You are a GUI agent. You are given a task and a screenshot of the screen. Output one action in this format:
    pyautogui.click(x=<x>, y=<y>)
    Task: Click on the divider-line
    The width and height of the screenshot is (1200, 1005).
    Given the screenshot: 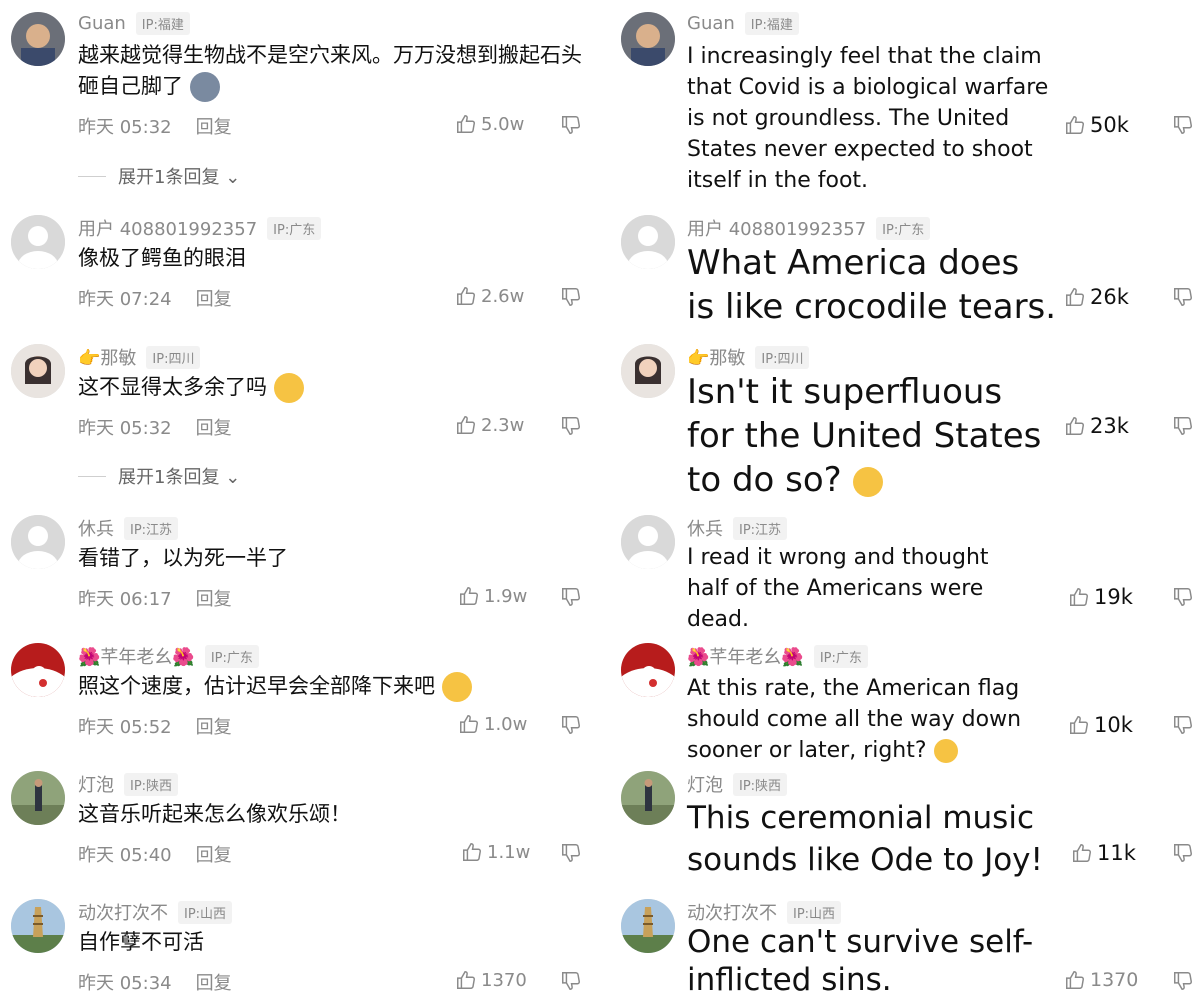 What is the action you would take?
    pyautogui.click(x=92, y=476)
    